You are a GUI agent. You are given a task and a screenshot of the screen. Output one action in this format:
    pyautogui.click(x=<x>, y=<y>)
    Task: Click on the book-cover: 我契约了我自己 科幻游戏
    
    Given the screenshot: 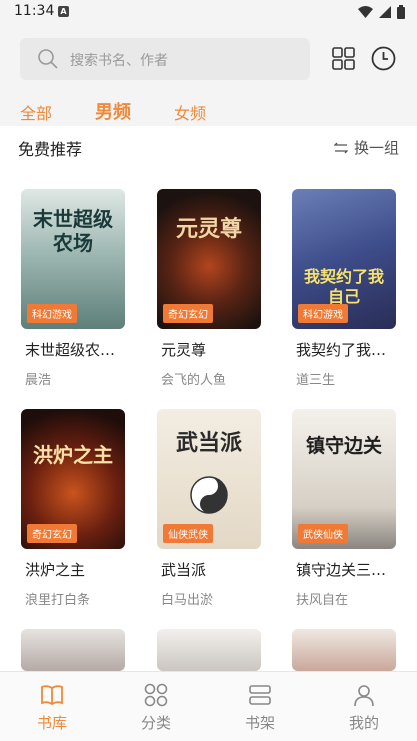 What is the action you would take?
    pyautogui.click(x=344, y=259)
    